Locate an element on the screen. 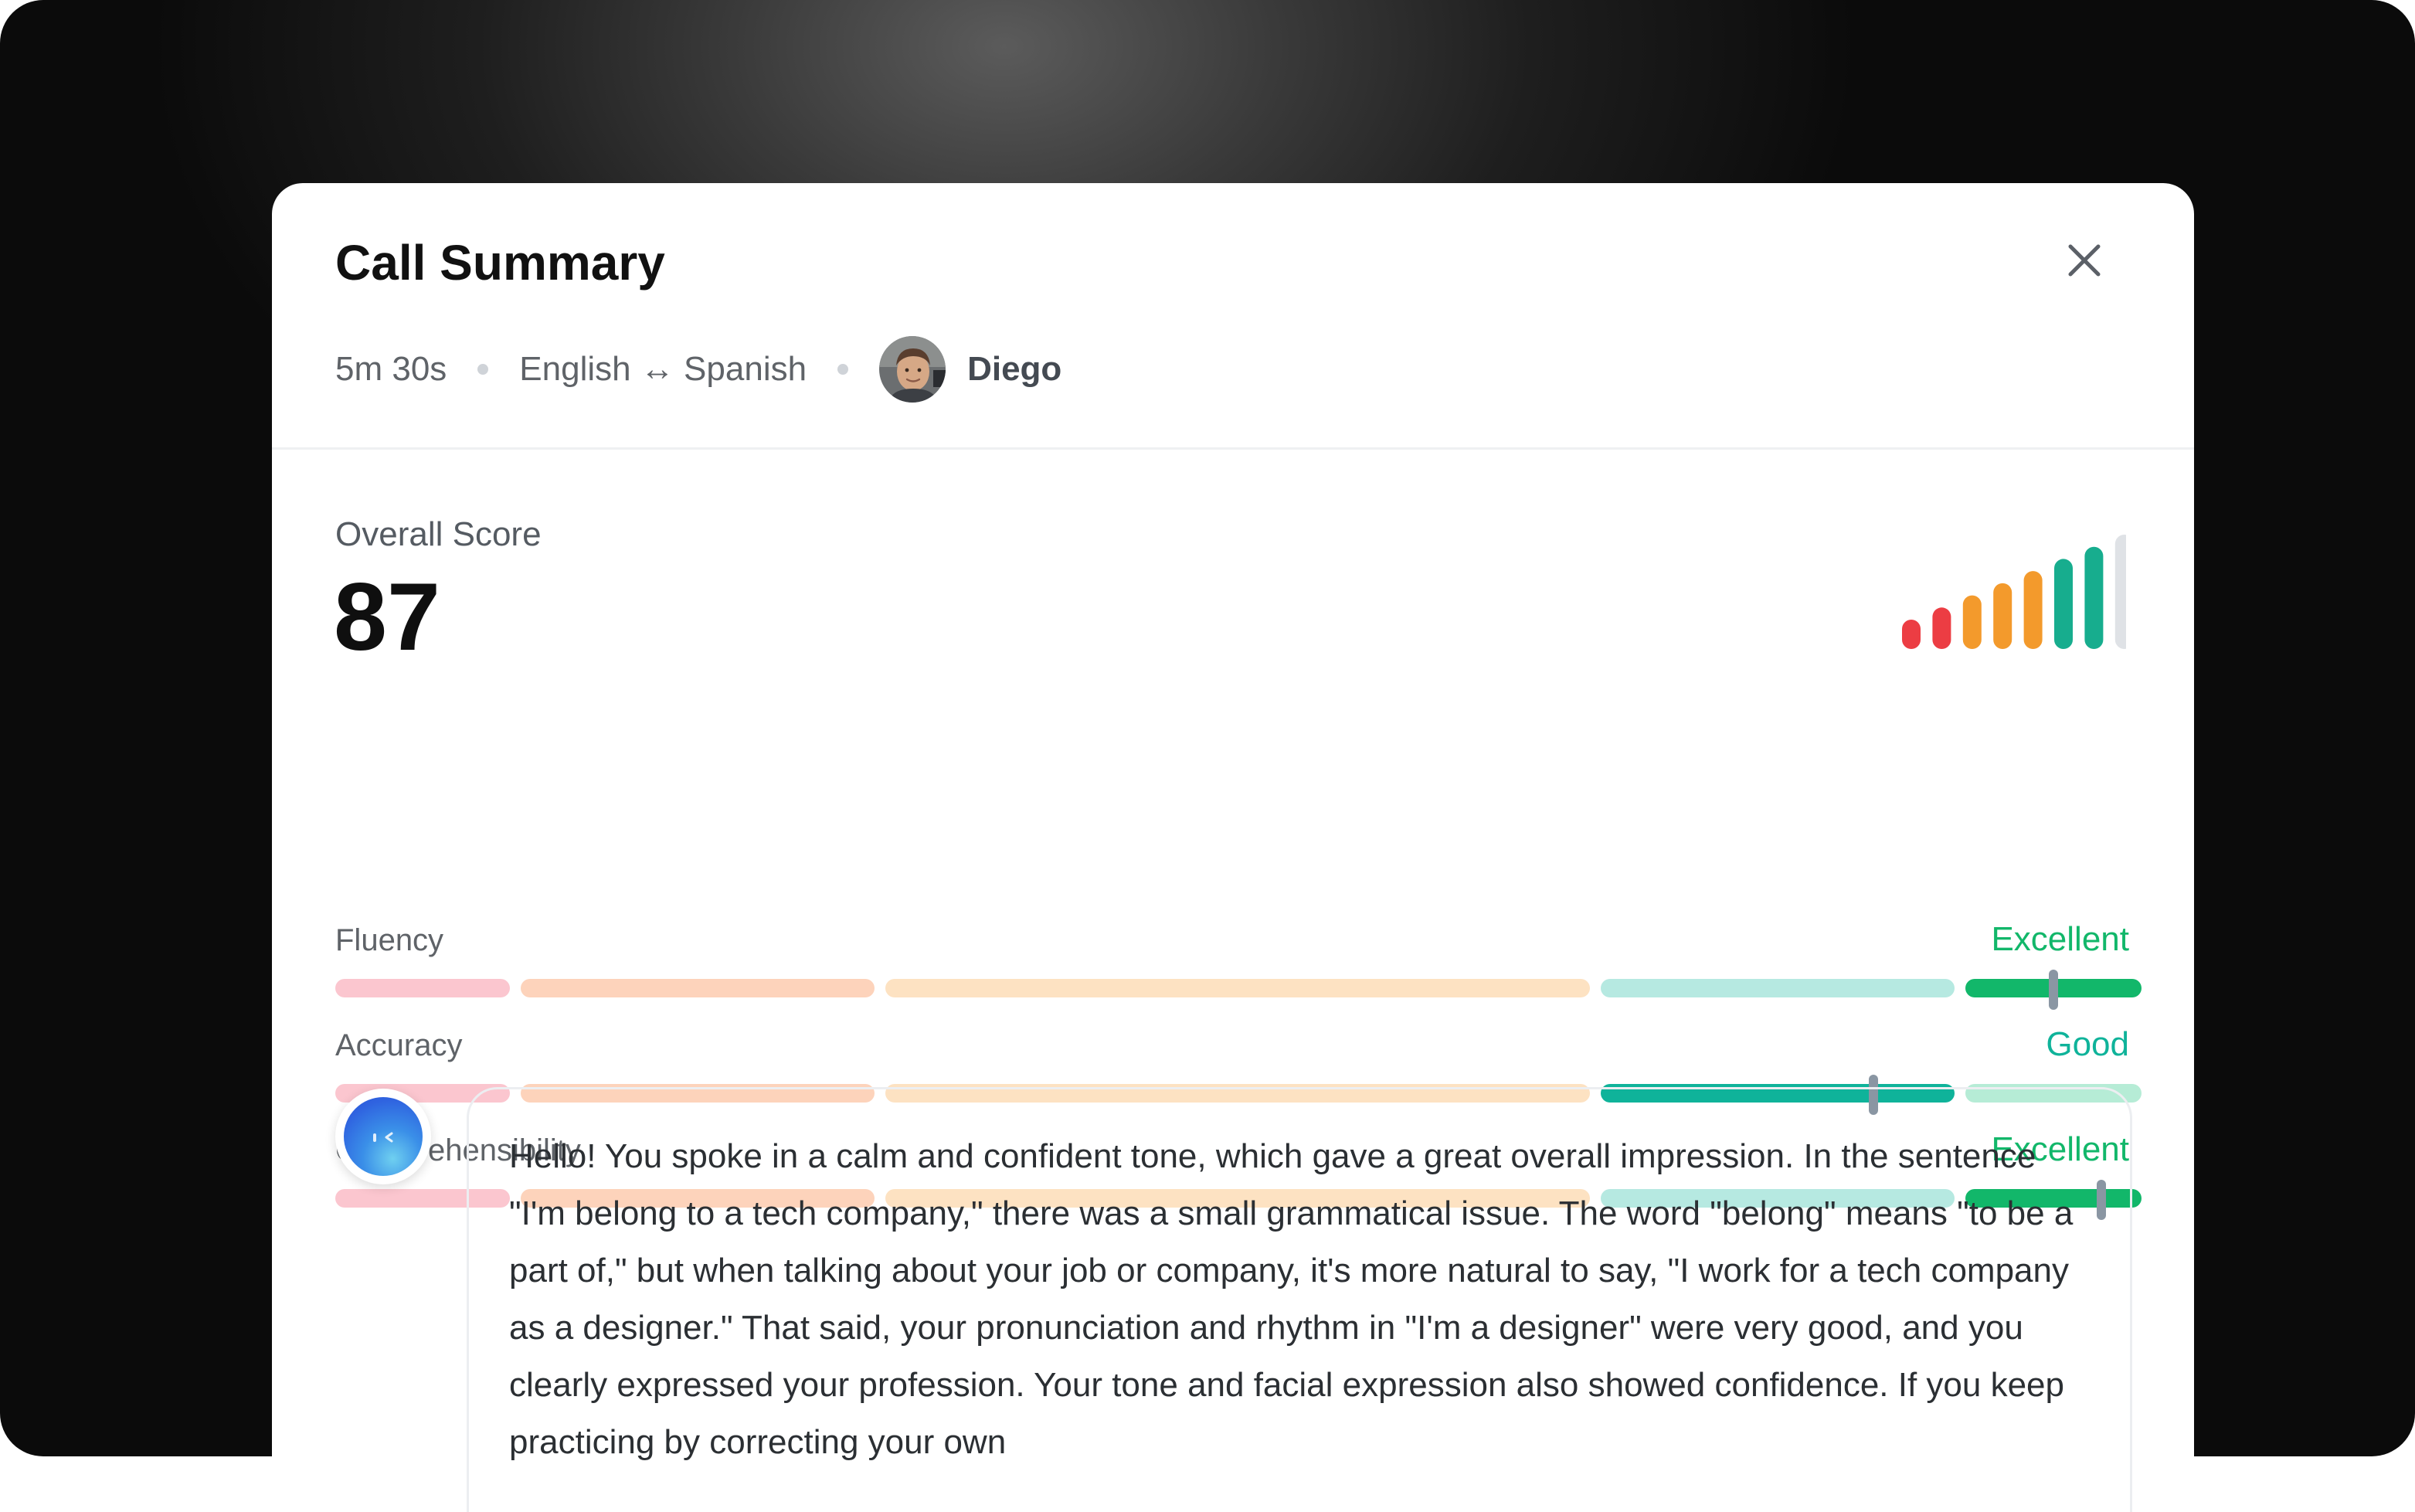 Image resolution: width=2415 pixels, height=1512 pixels. overall-score-value: 87 is located at coordinates (387, 617).